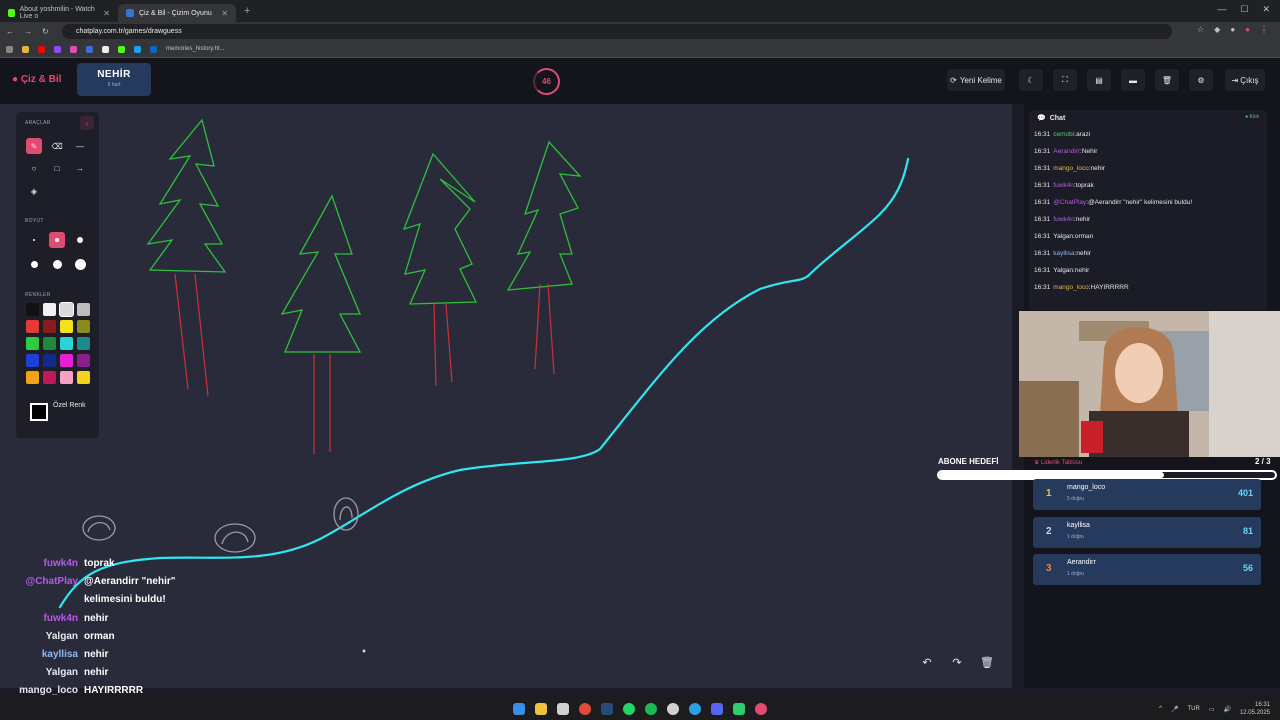  What do you see at coordinates (247, 11) in the screenshot?
I see `new-tab-button: +` at bounding box center [247, 11].